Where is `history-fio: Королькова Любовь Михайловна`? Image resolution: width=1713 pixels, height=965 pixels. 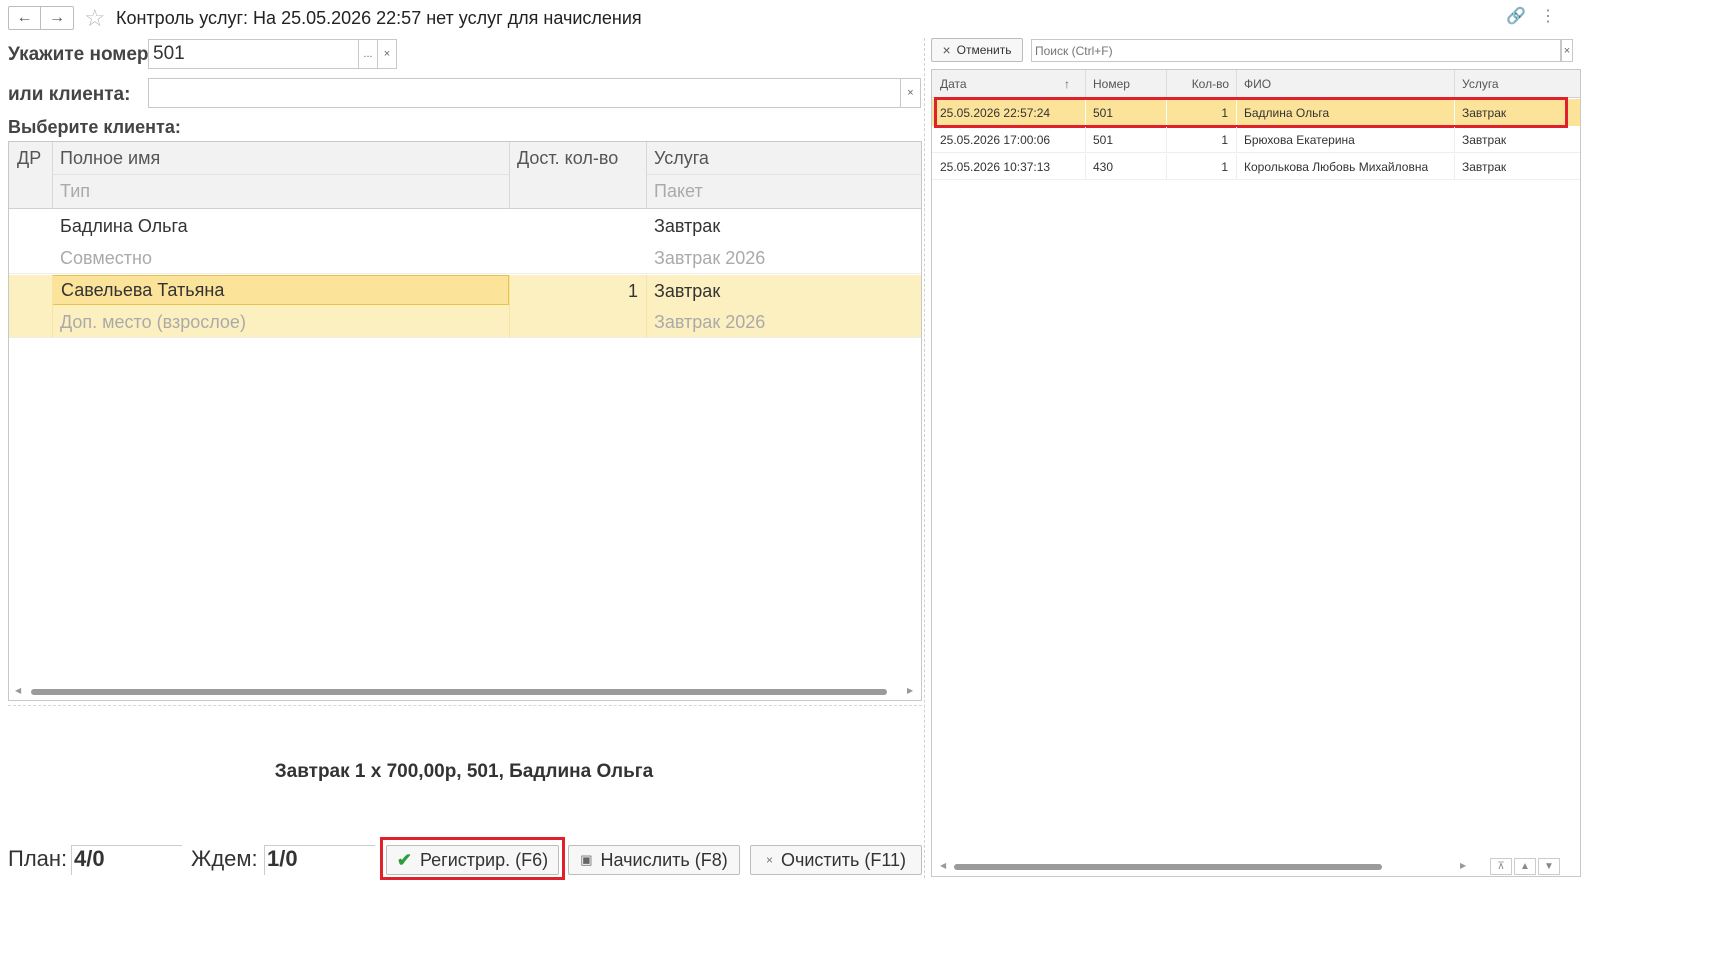 history-fio: Королькова Любовь Михайловна is located at coordinates (1336, 167).